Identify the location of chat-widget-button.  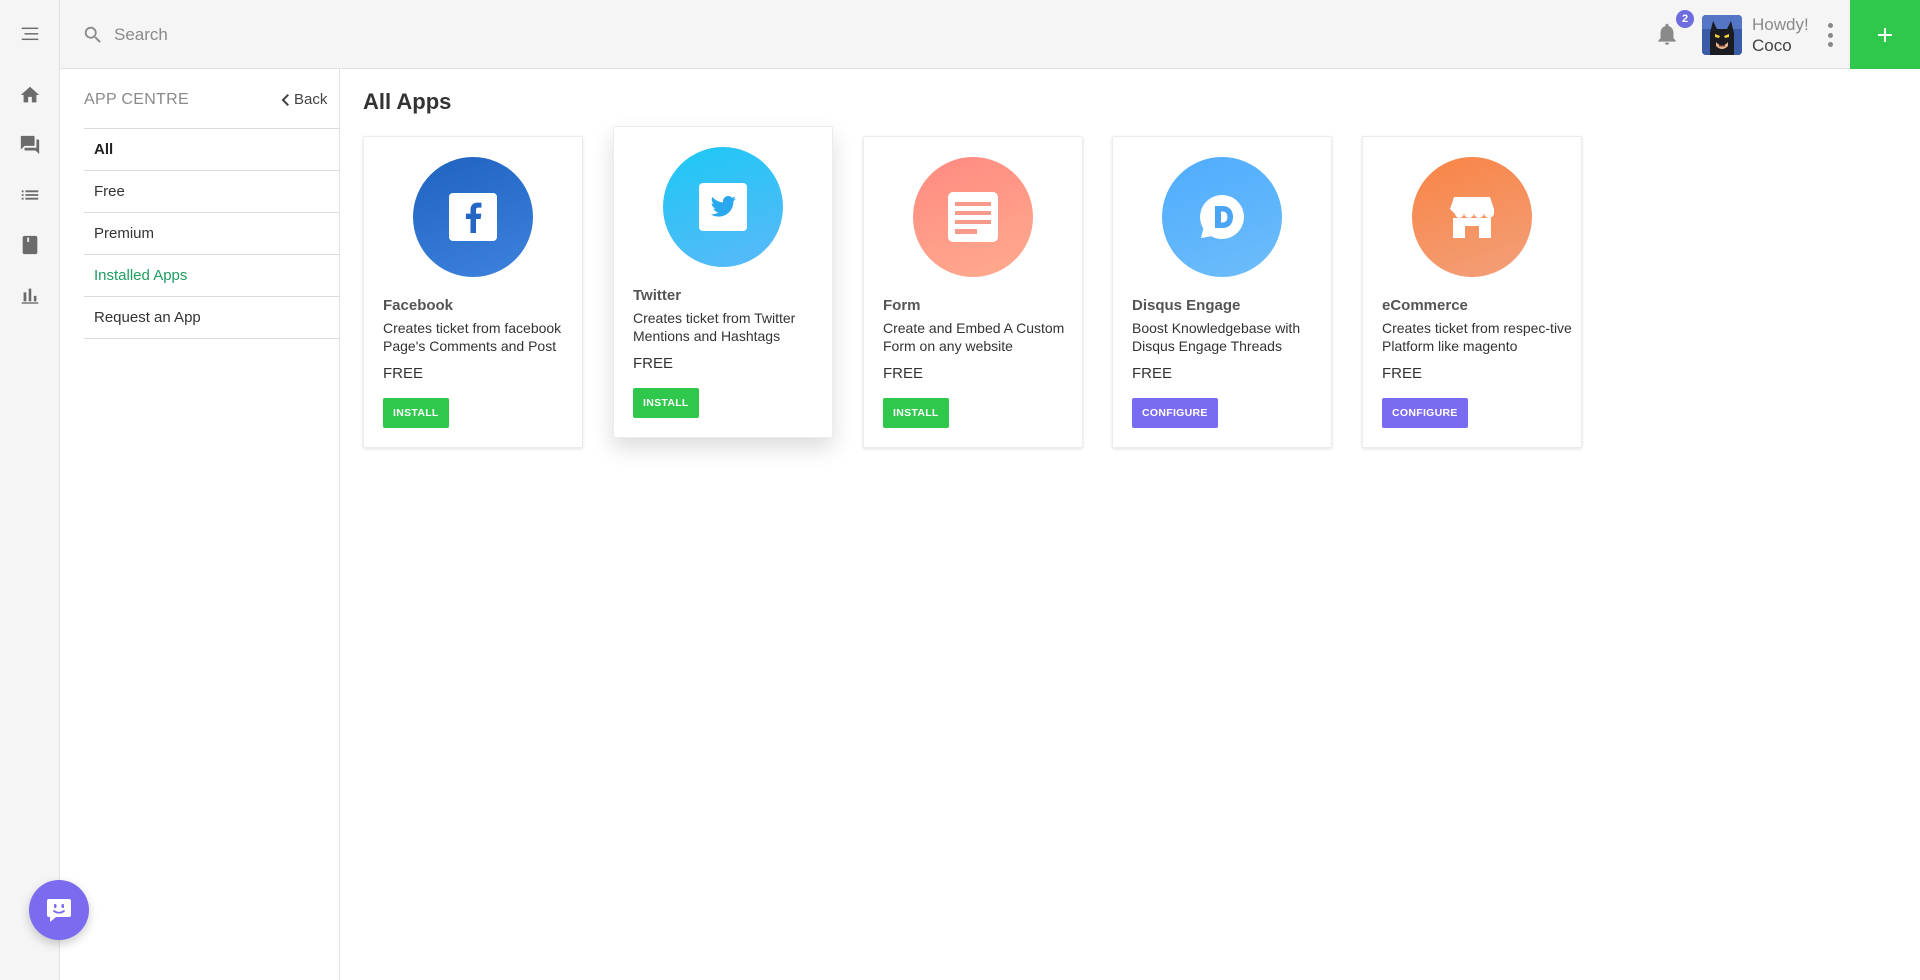
(59, 910).